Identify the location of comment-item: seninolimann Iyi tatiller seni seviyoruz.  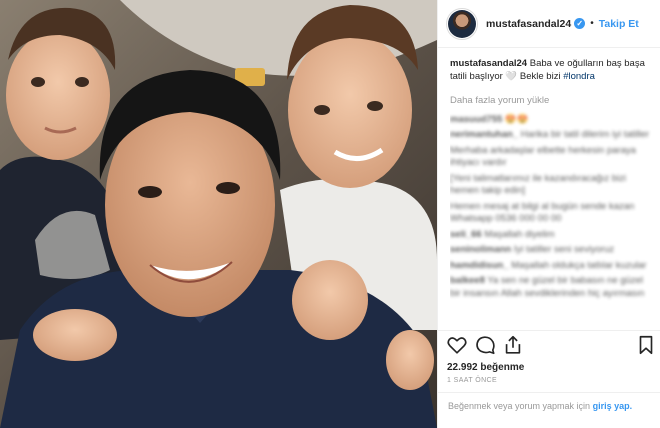
(552, 250).